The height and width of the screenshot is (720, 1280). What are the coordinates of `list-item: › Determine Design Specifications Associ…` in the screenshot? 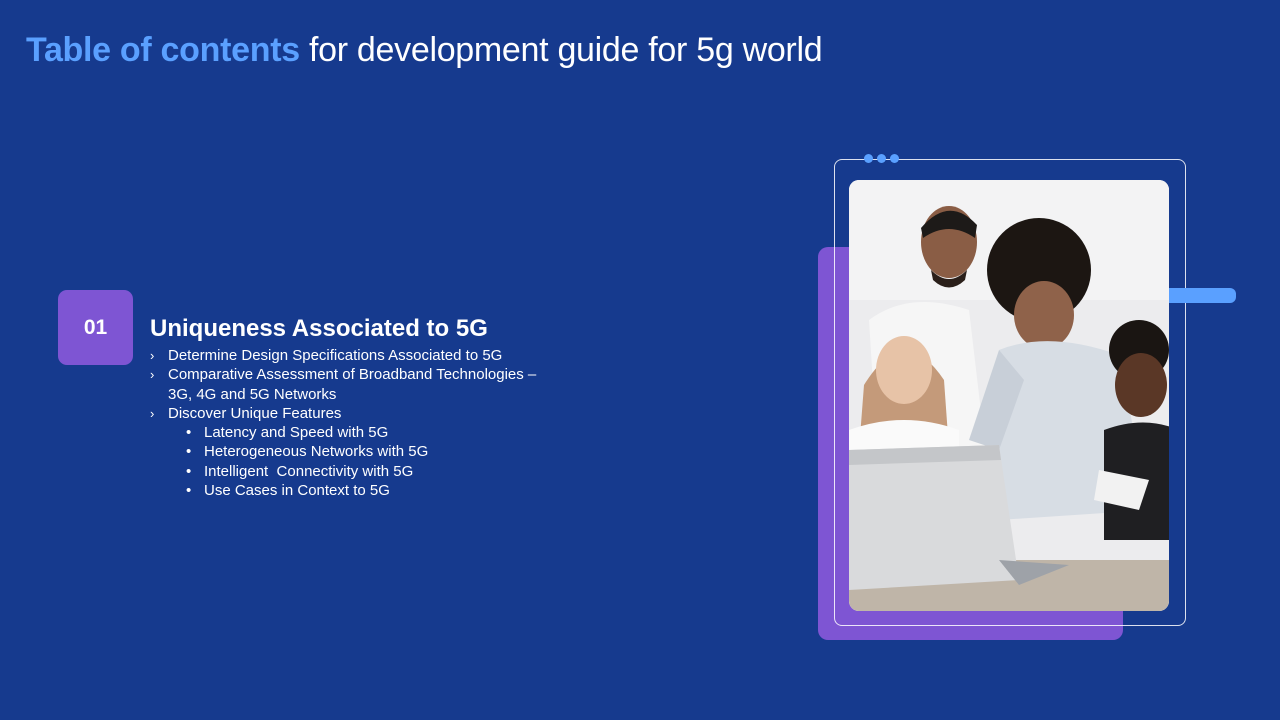 It's located at (380, 355).